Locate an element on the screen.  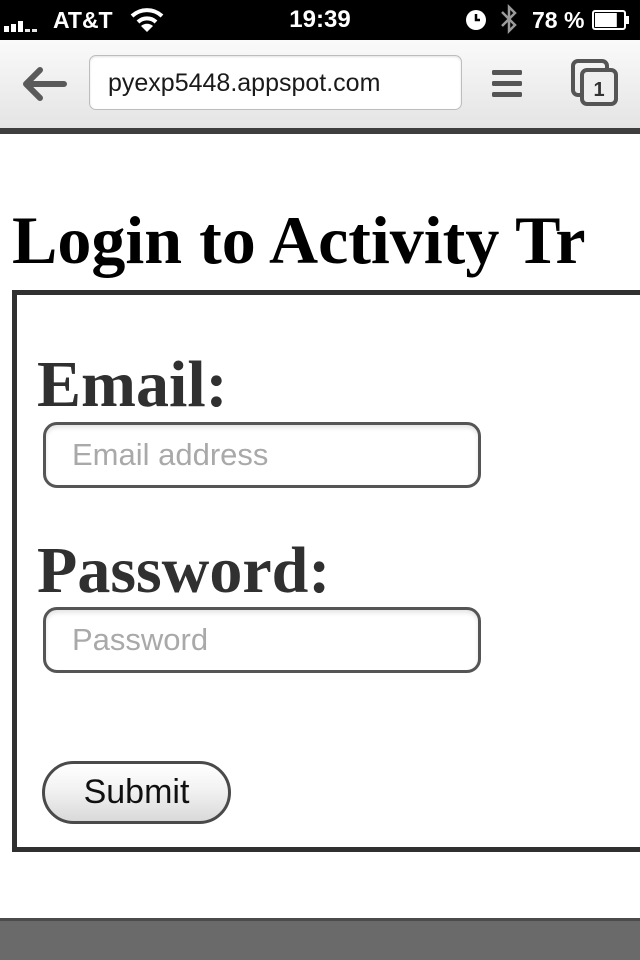
tabs-button: 1 is located at coordinates (595, 83).